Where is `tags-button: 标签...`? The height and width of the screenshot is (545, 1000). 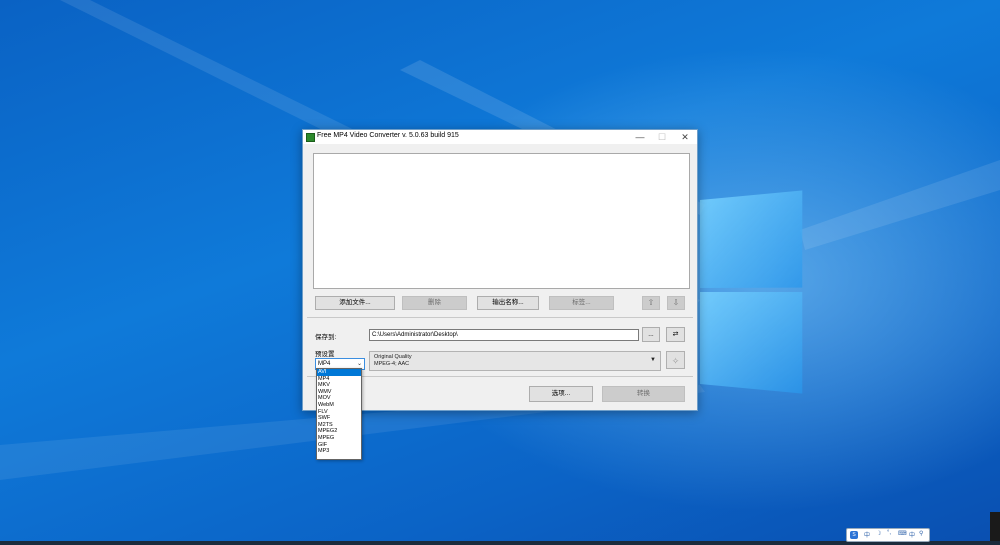 tags-button: 标签... is located at coordinates (581, 303).